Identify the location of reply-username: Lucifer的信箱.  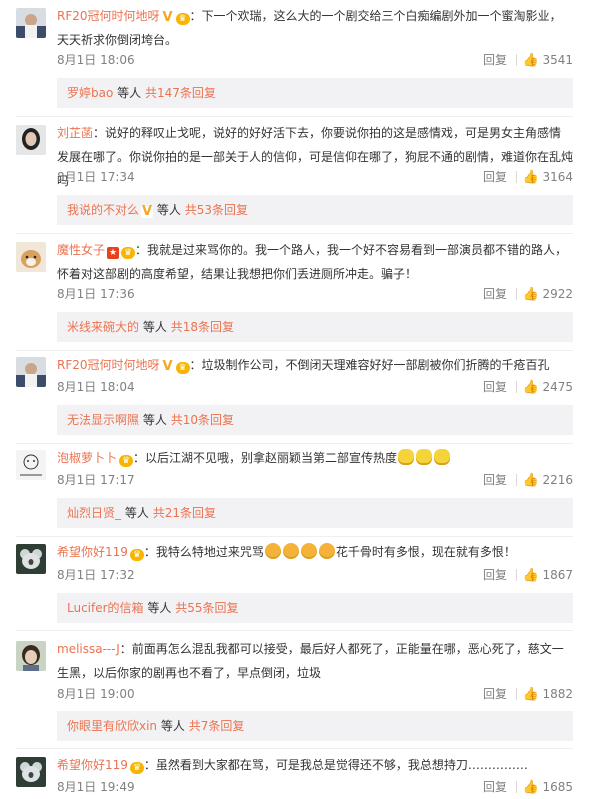
(105, 608).